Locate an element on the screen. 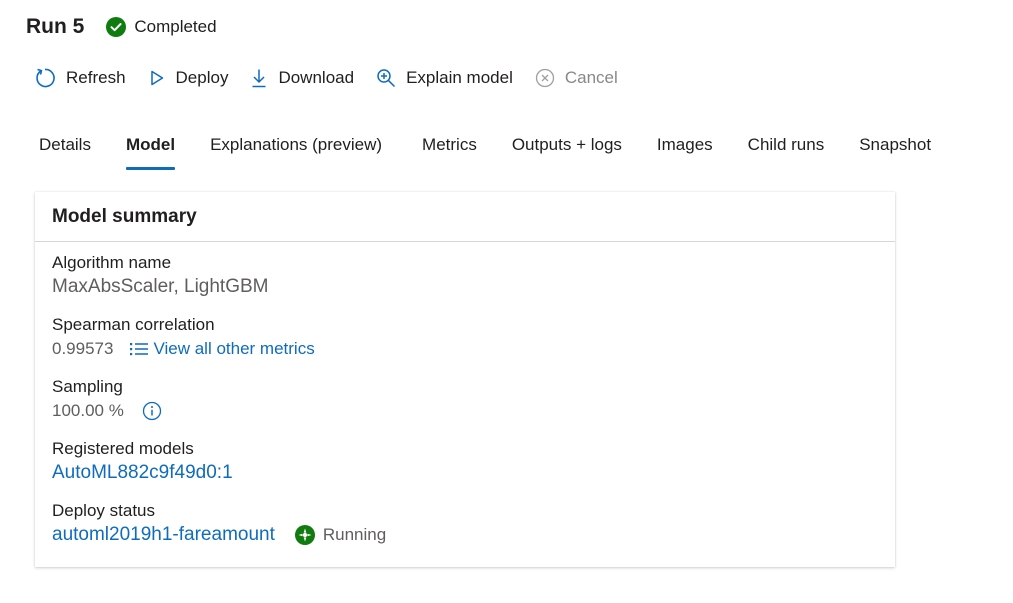 This screenshot has width=1013, height=603. tab-child-runs: Child runs is located at coordinates (786, 151).